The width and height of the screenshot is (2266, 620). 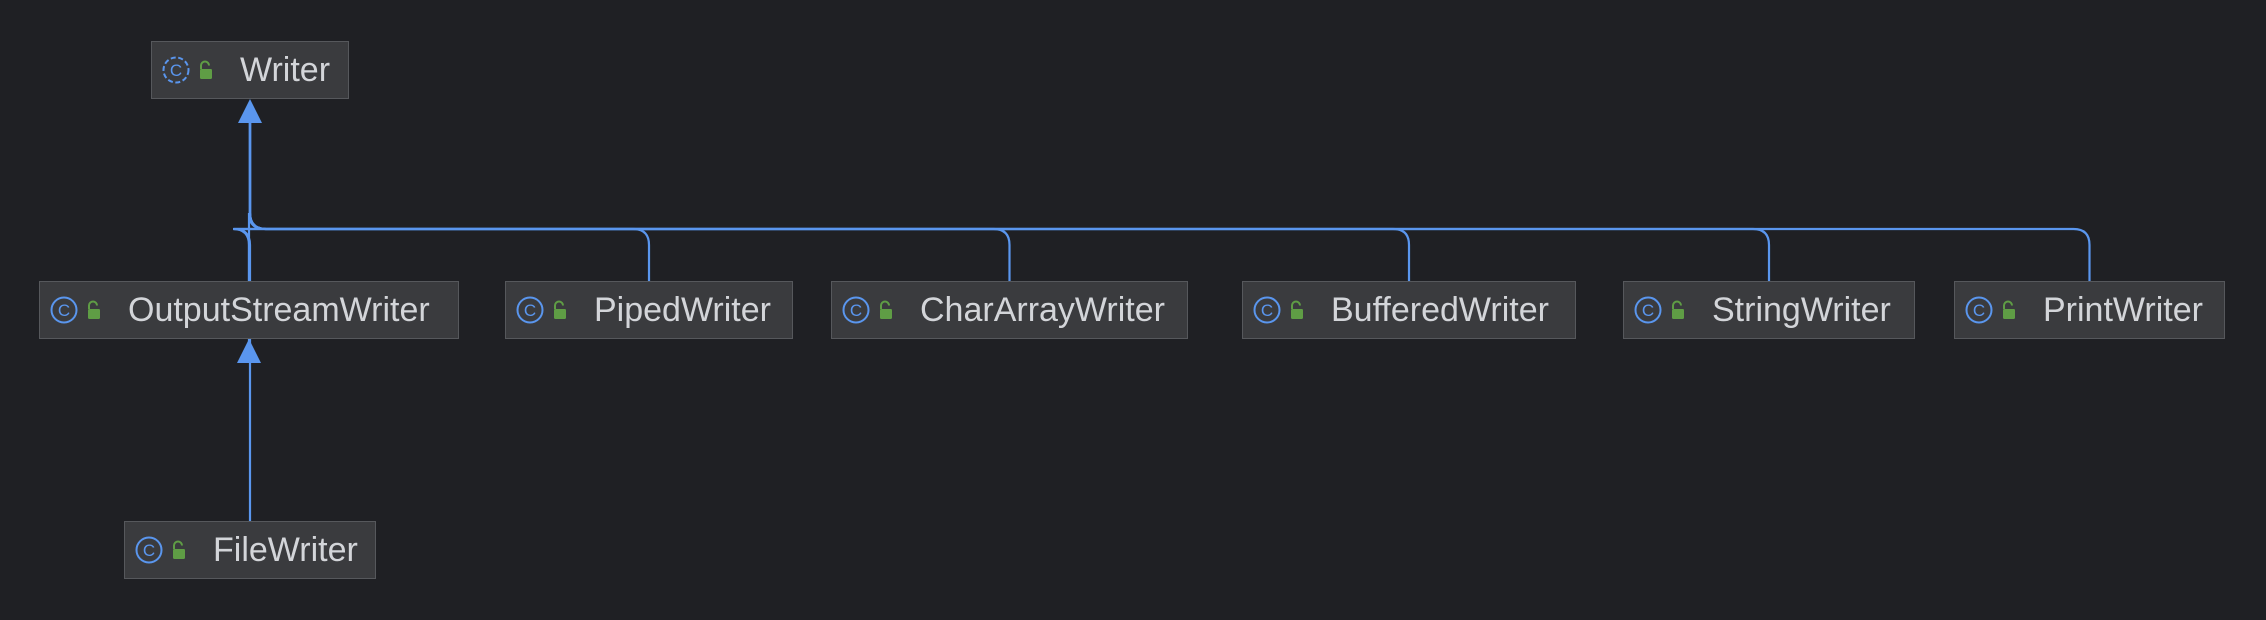 I want to click on edge-char-array-writer-extends-writer, so click(x=629, y=202).